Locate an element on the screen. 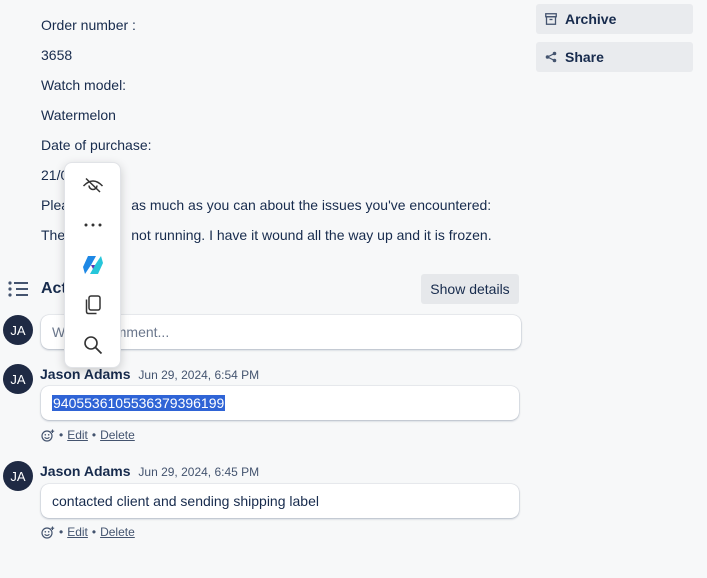  archive-label: Archive is located at coordinates (591, 19).